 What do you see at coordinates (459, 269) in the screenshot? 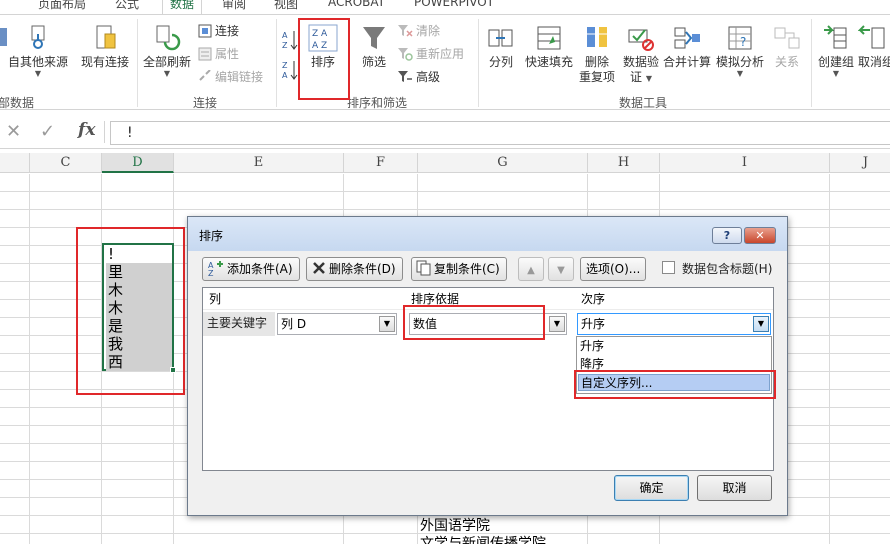
I see `copy-level-button: 复制条件(C)` at bounding box center [459, 269].